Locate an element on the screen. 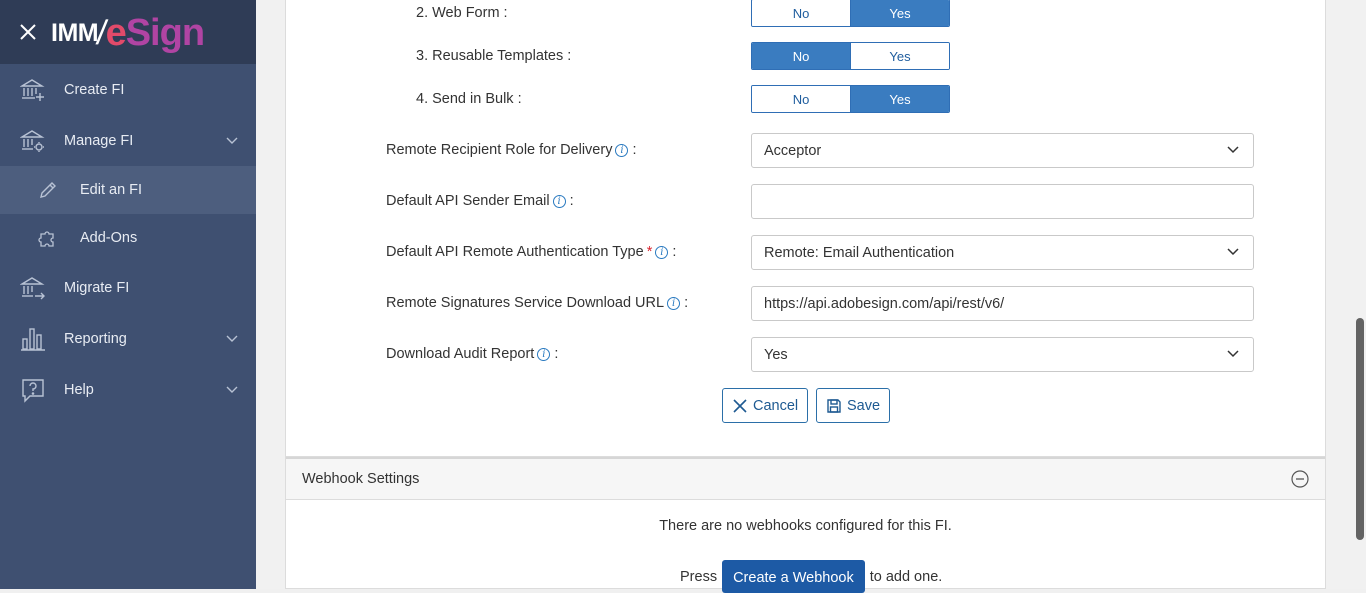  collapse-circle-icon is located at coordinates (1300, 479).